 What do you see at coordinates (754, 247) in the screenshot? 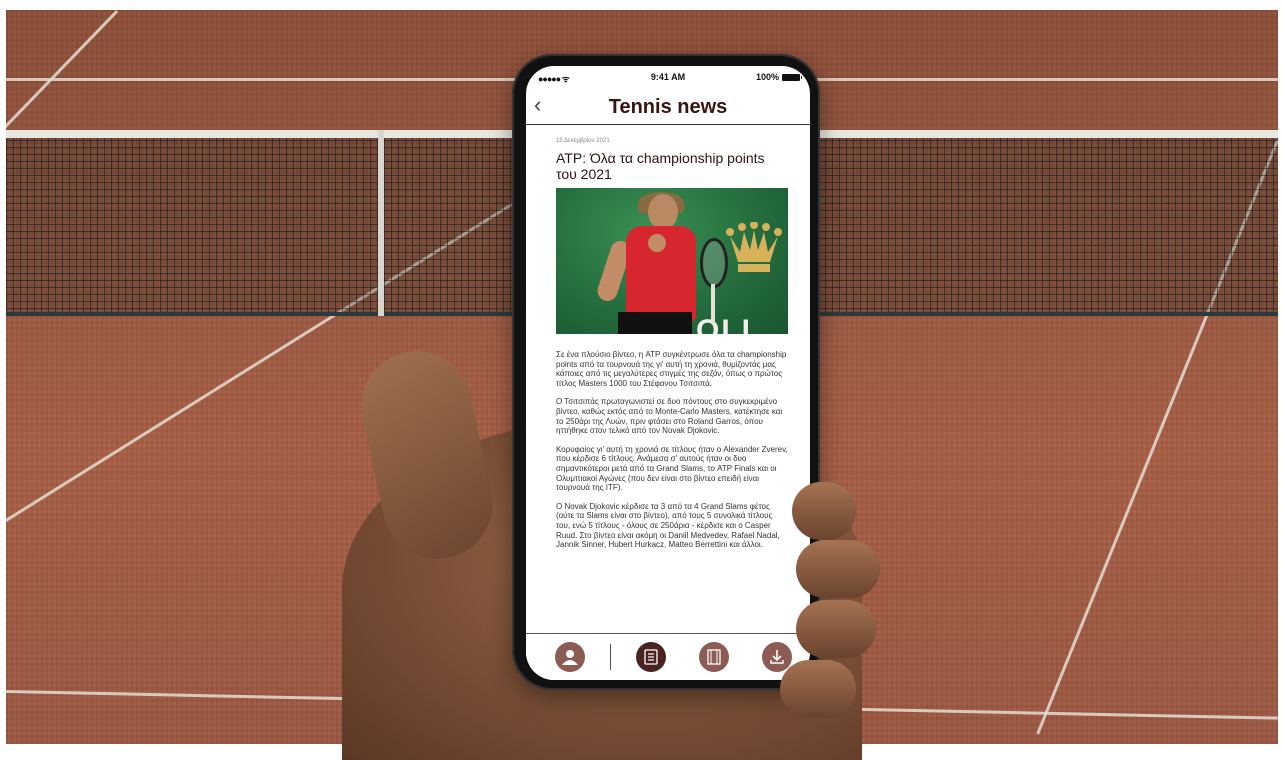
I see `crown-logo-icon` at bounding box center [754, 247].